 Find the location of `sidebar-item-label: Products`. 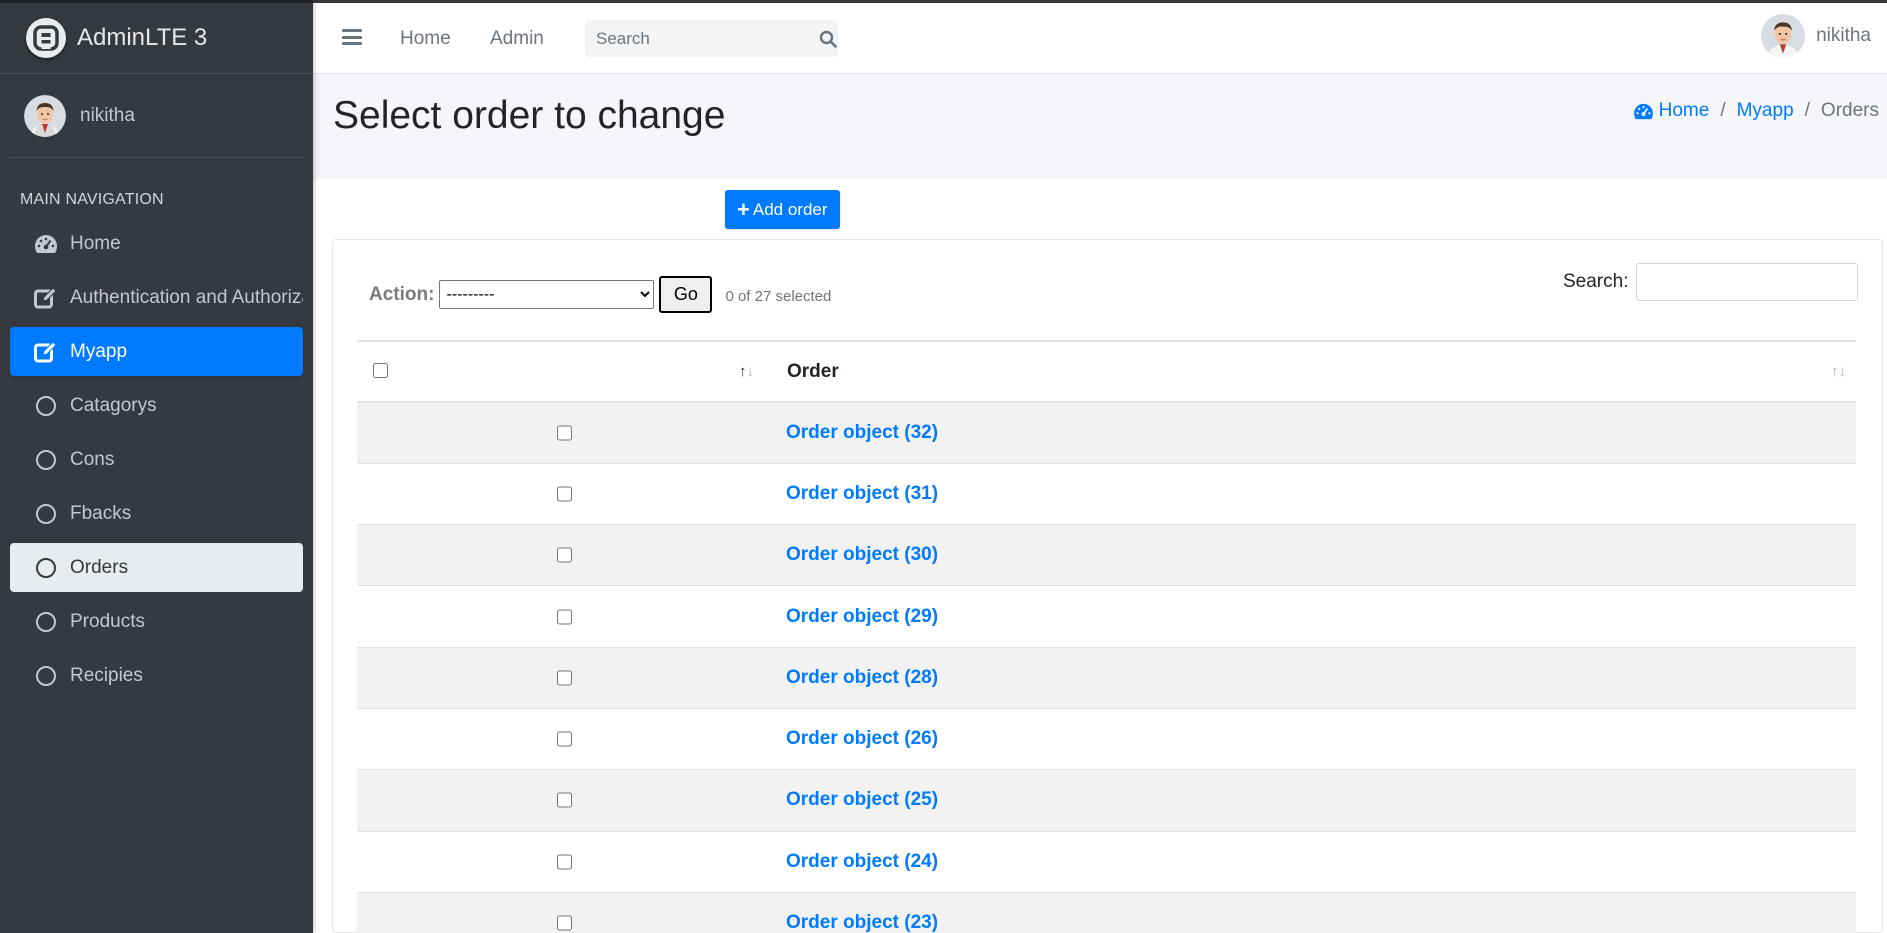

sidebar-item-label: Products is located at coordinates (107, 621).